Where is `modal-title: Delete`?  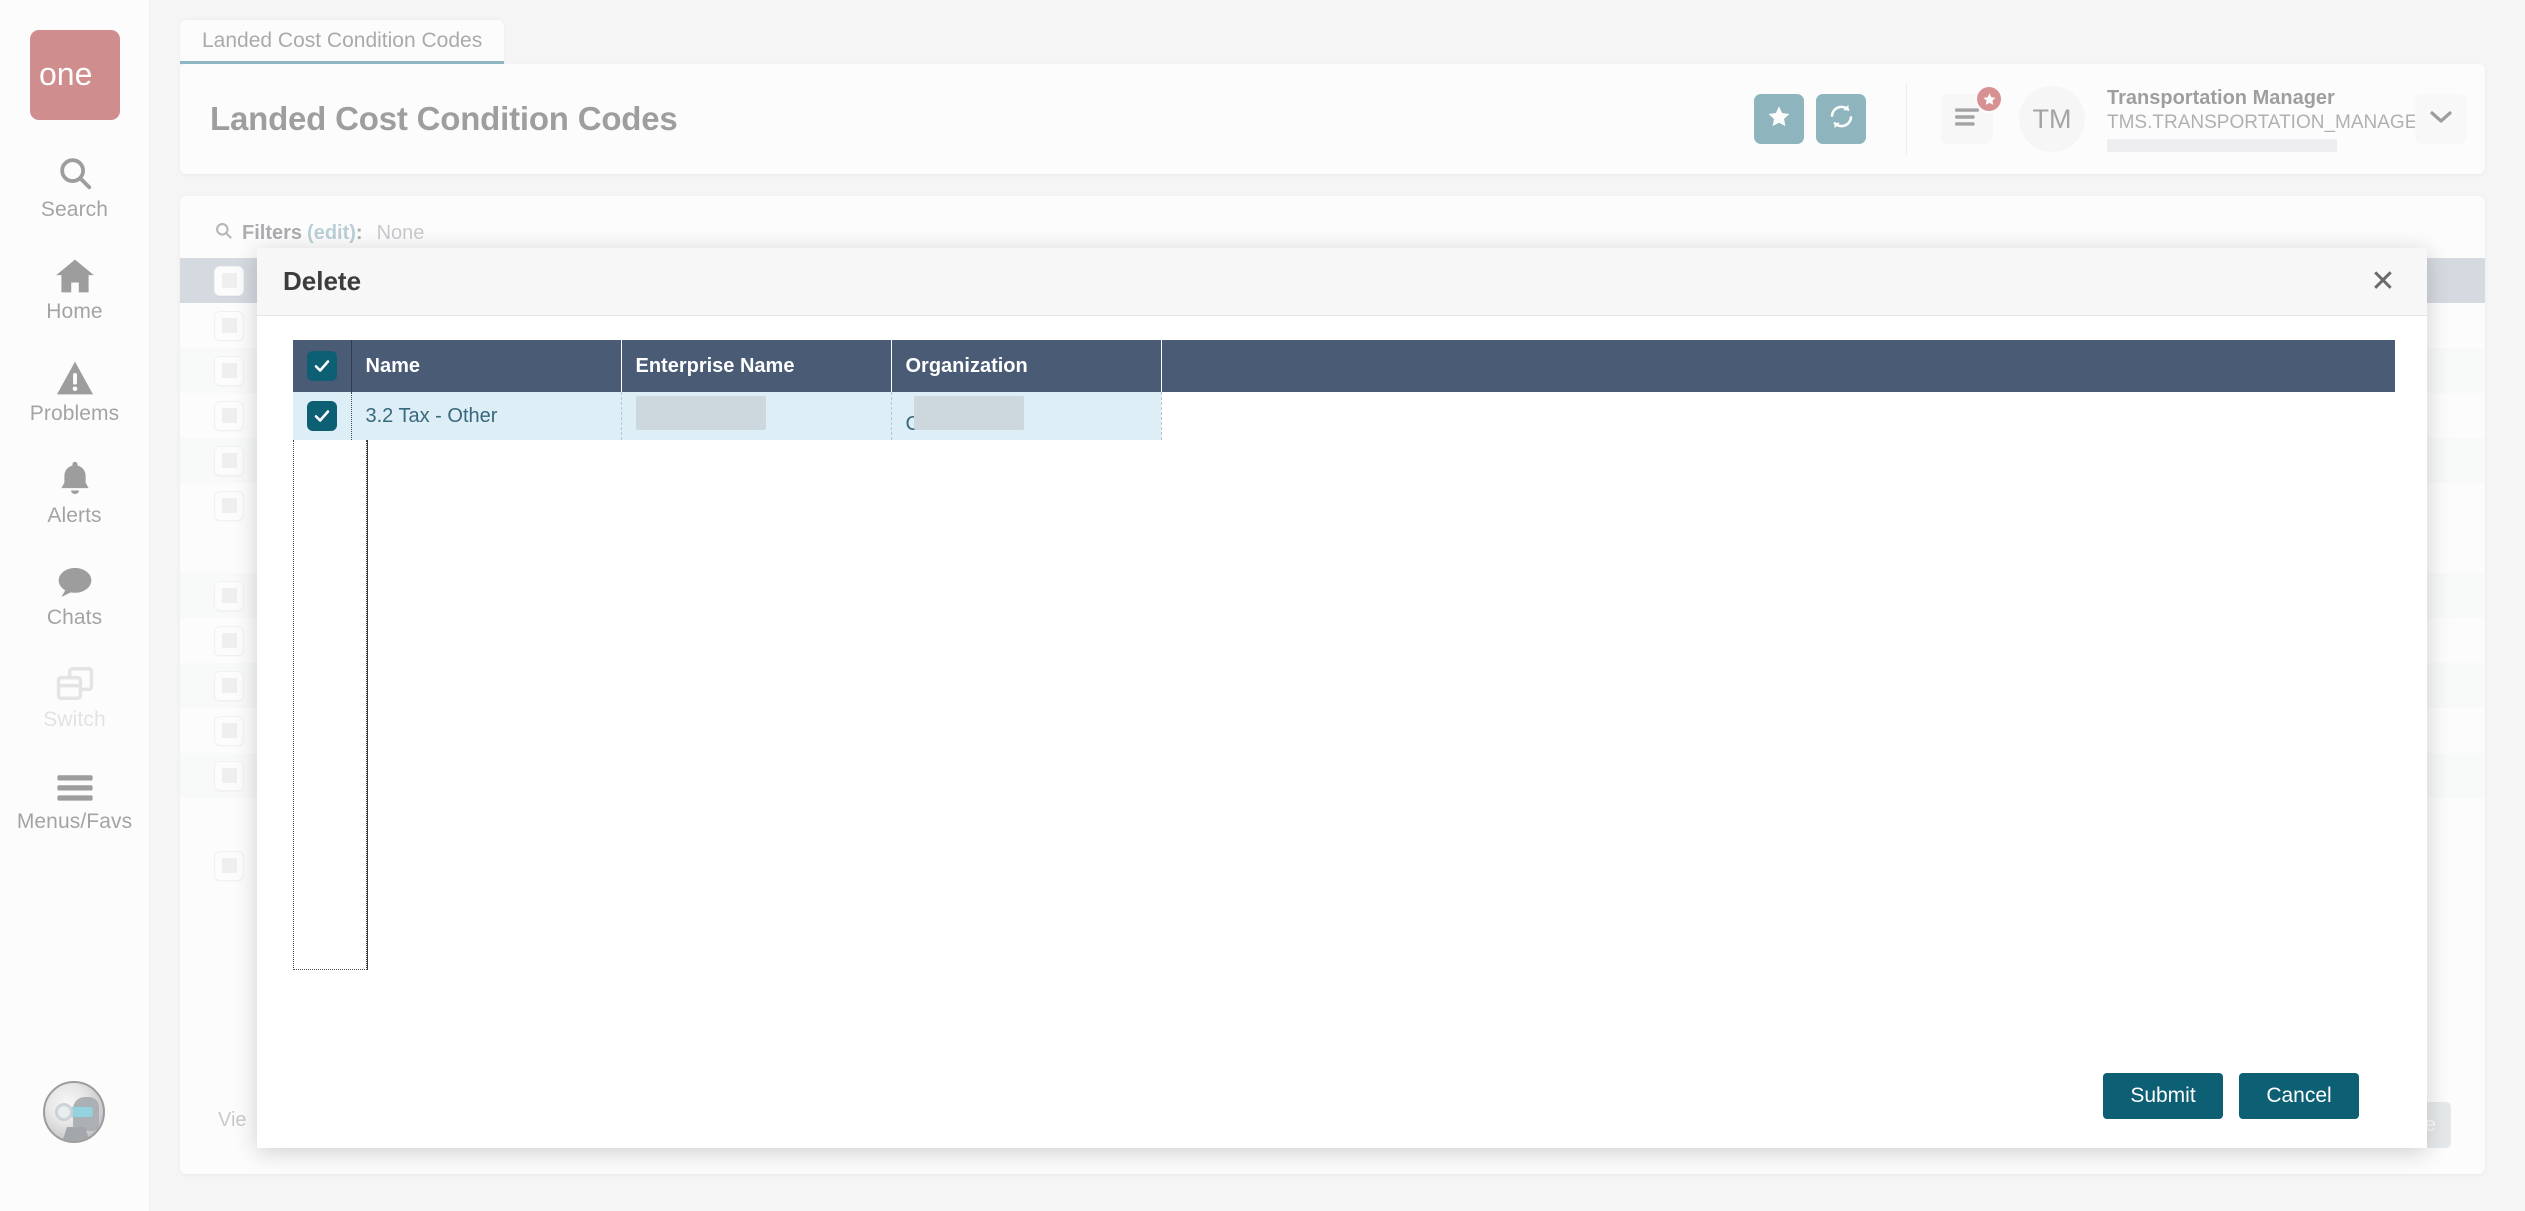
modal-title: Delete is located at coordinates (322, 281).